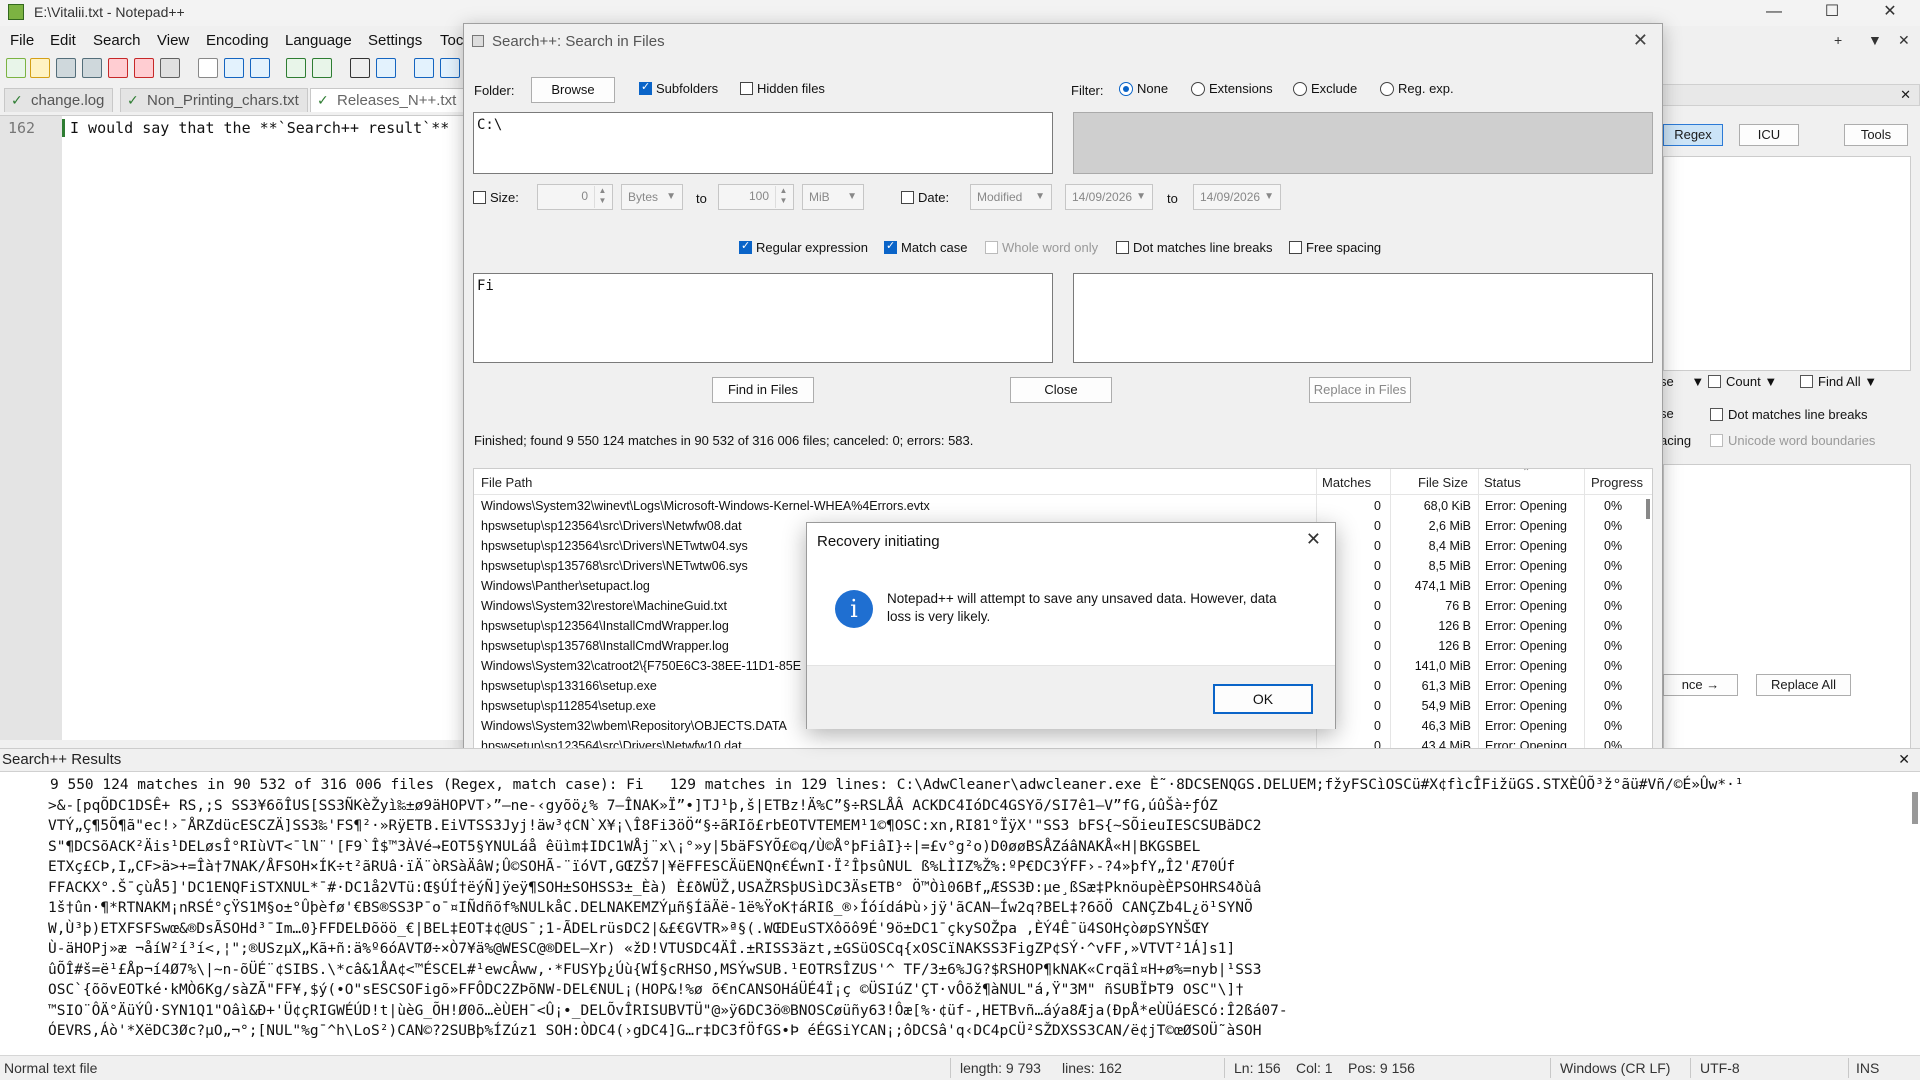 This screenshot has width=1920, height=1080. I want to click on cut-icon, so click(208, 68).